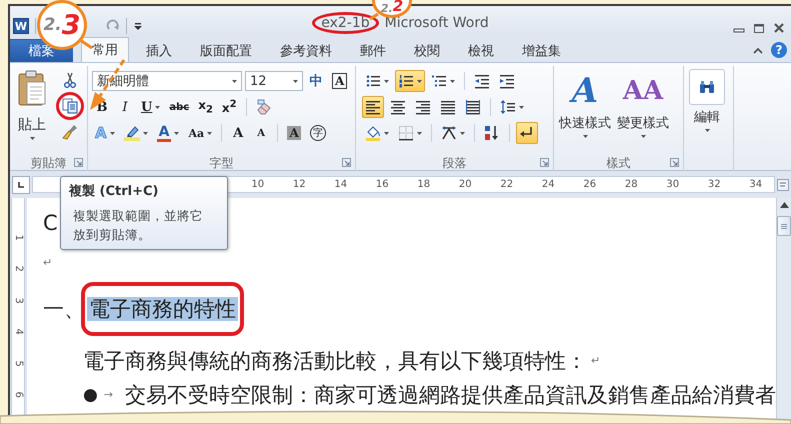 The width and height of the screenshot is (791, 424). What do you see at coordinates (294, 133) in the screenshot?
I see `character-shading-button: A` at bounding box center [294, 133].